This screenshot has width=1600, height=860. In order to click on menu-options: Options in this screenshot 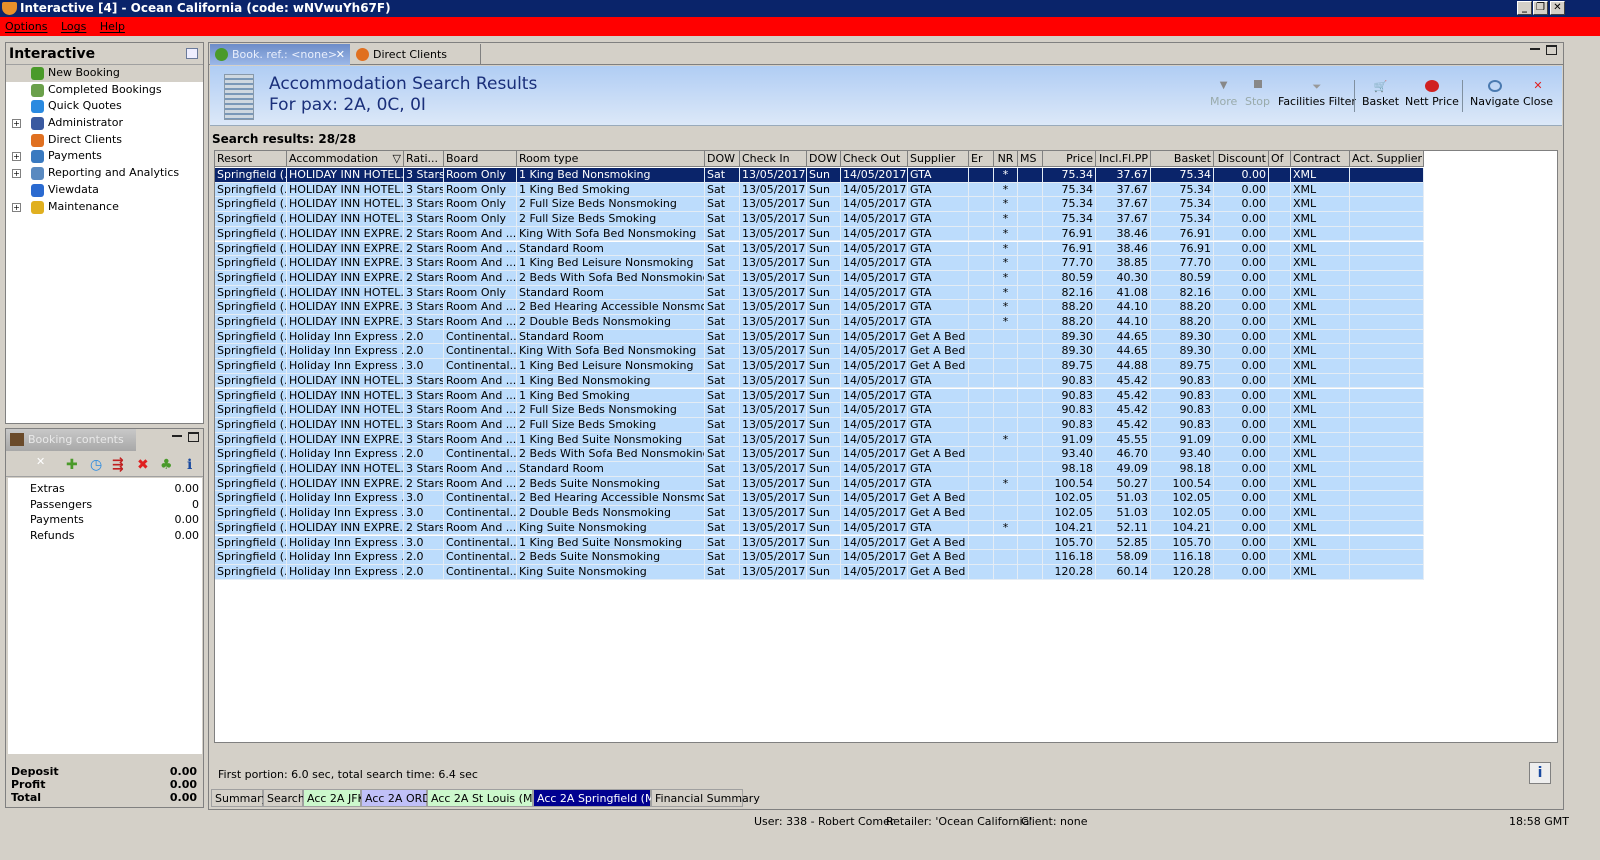, I will do `click(26, 26)`.